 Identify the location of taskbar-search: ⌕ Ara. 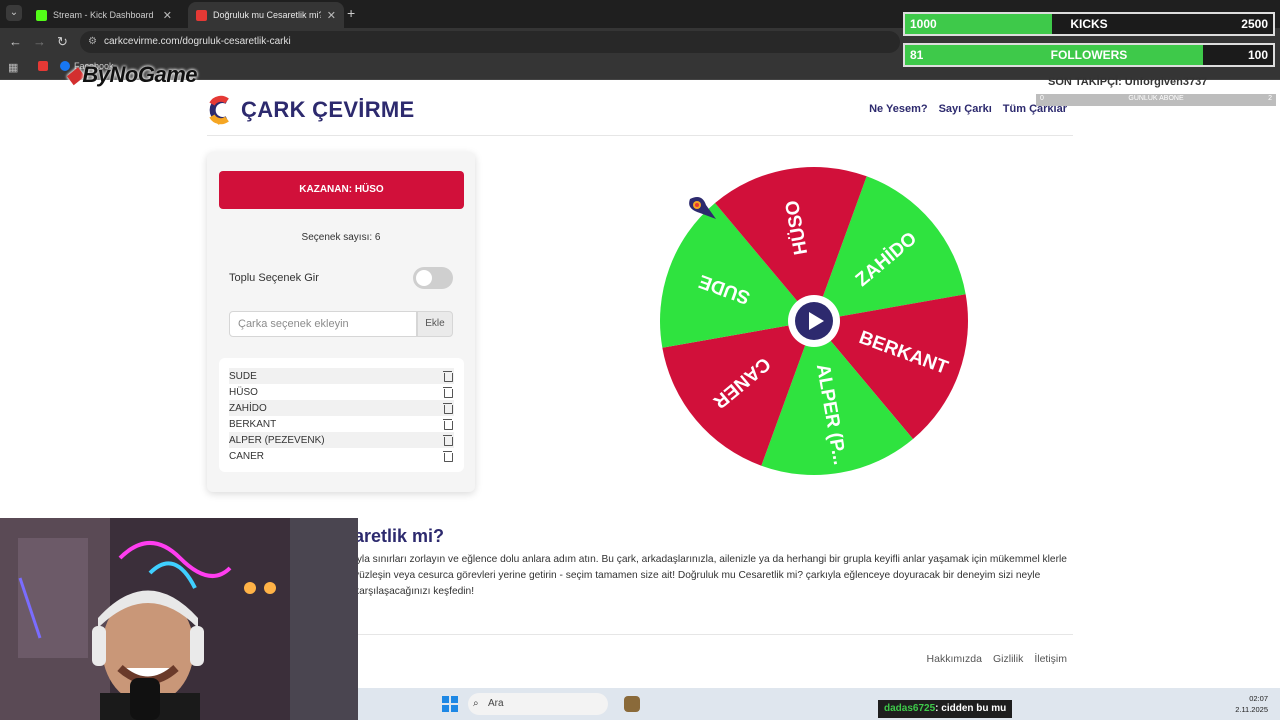
(538, 704).